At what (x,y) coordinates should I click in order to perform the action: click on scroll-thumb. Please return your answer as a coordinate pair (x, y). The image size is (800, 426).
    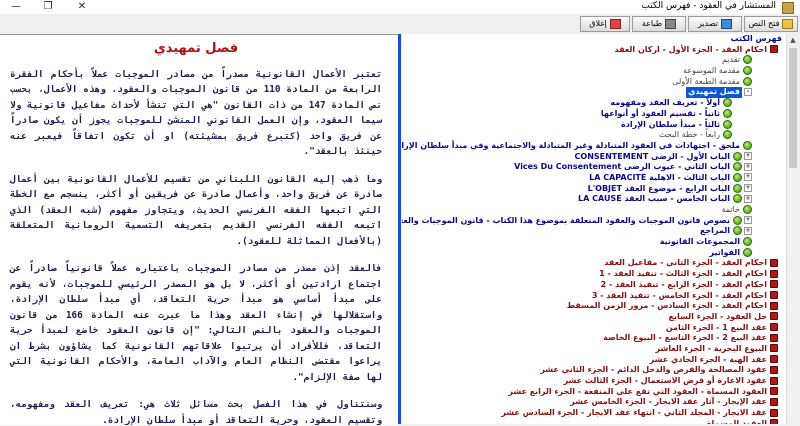
    Looking at the image, I should click on (793, 108).